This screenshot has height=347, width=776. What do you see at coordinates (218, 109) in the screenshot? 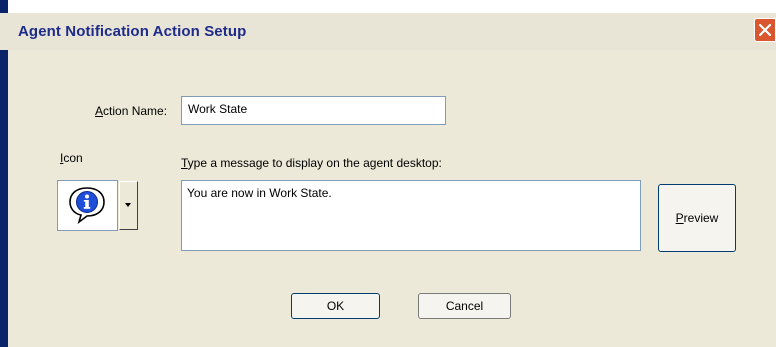
I see `action-name-value: Work State` at bounding box center [218, 109].